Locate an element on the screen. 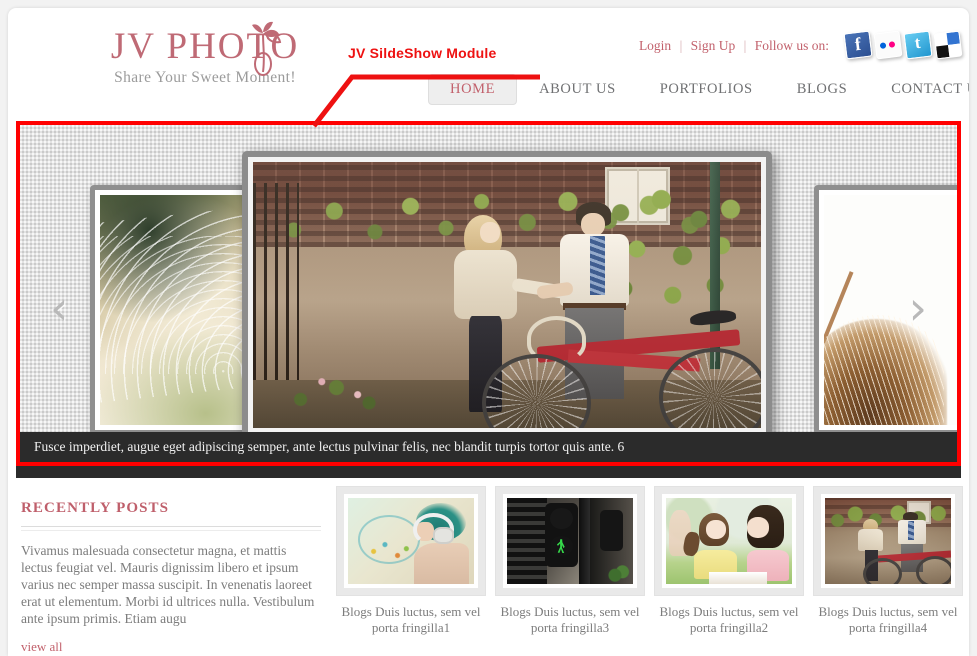  flickr-icon is located at coordinates (888, 45).